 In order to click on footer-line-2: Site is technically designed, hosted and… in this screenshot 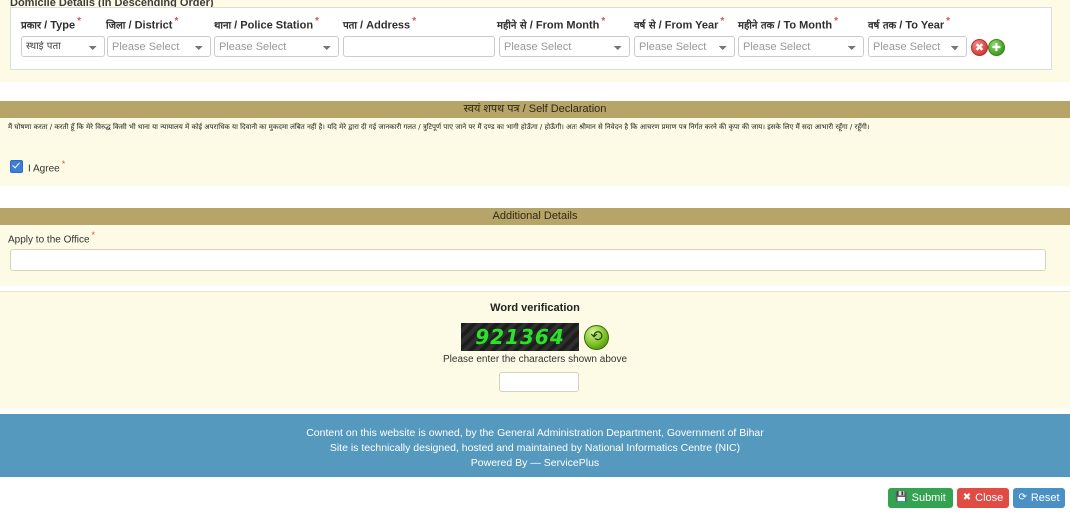, I will do `click(535, 448)`.